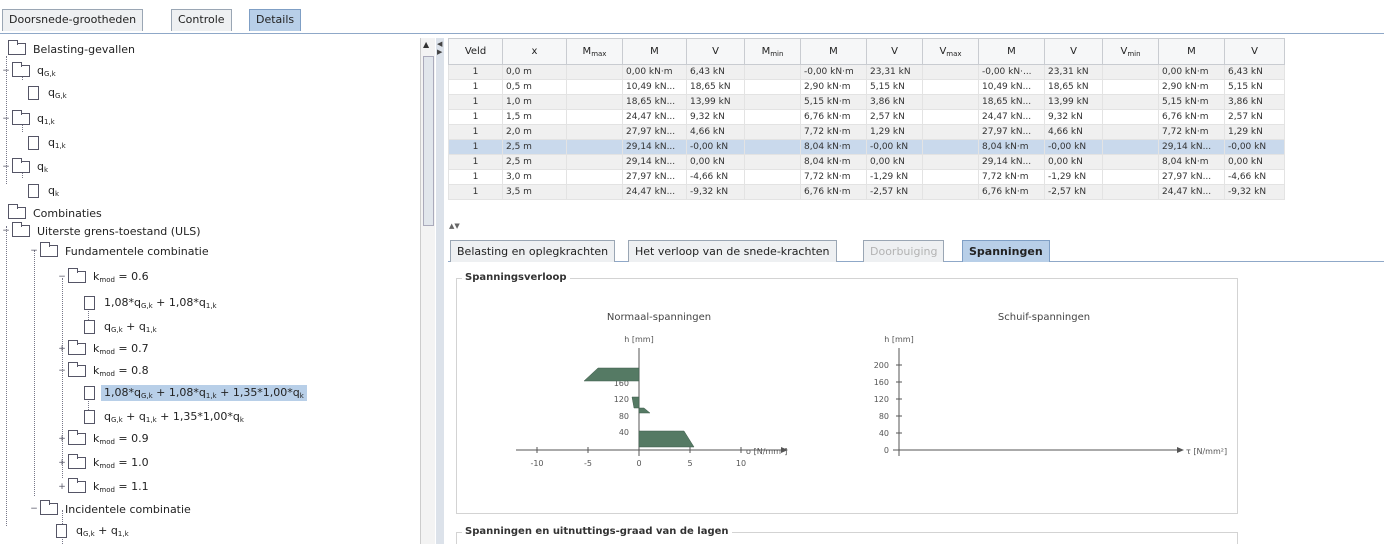 Image resolution: width=1384 pixels, height=544 pixels. What do you see at coordinates (201, 20) in the screenshot?
I see `tab-controle: Controle` at bounding box center [201, 20].